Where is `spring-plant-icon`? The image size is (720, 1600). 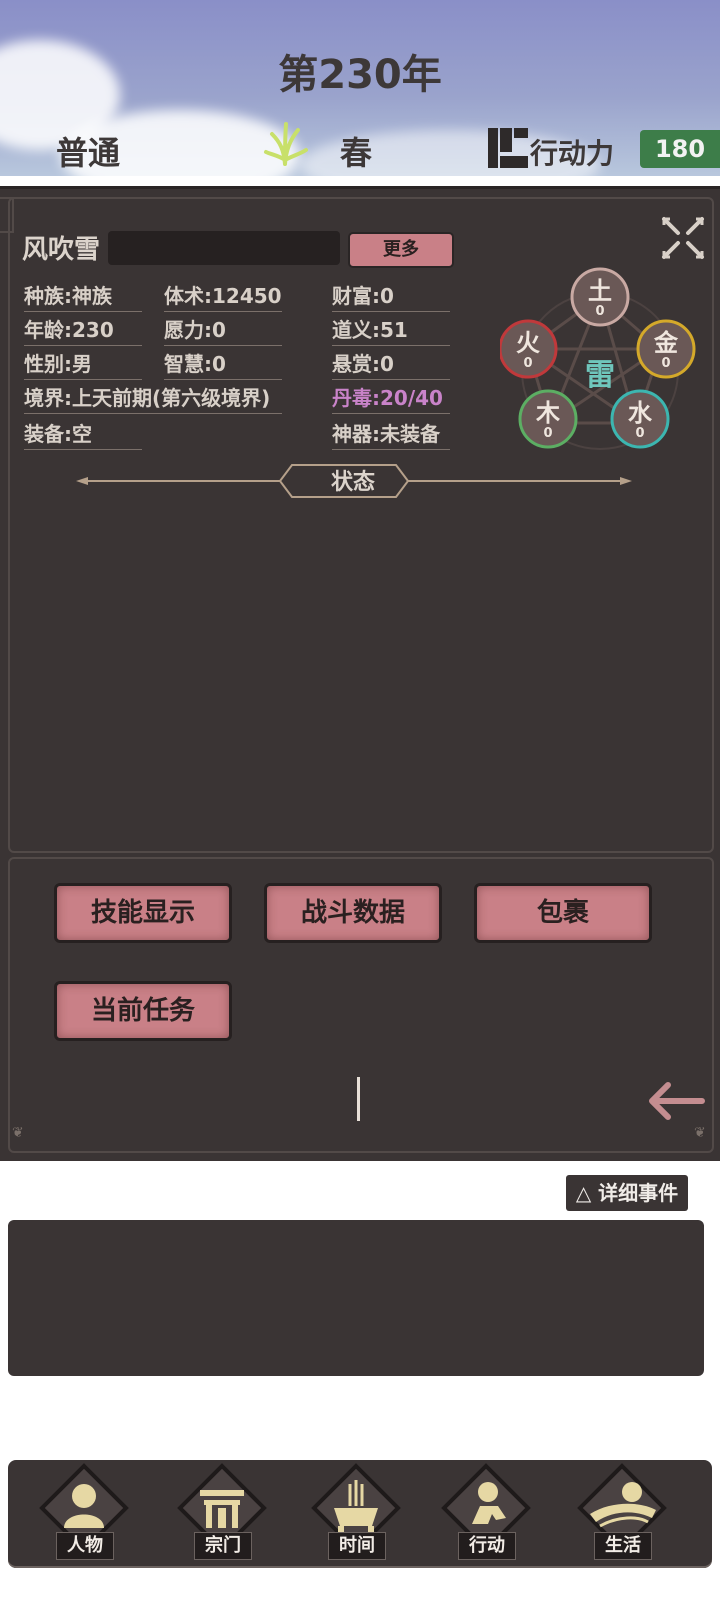
spring-plant-icon is located at coordinates (286, 144).